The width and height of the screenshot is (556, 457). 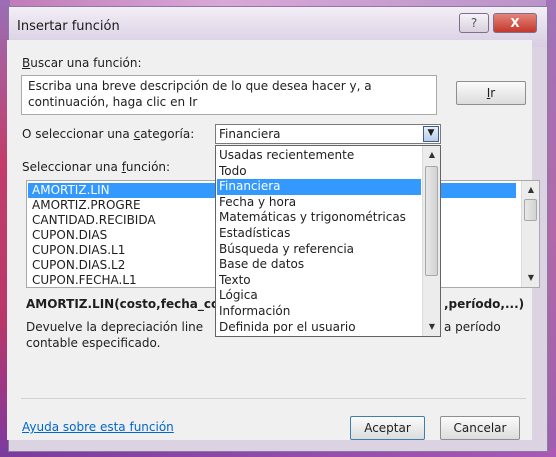 I want to click on footer-divider, so click(x=273, y=398).